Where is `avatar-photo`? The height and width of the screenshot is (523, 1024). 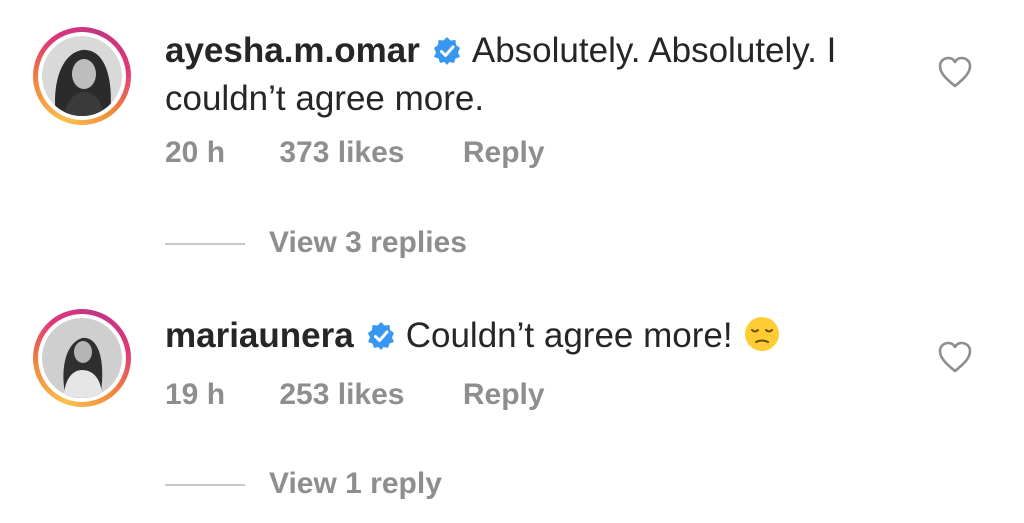 avatar-photo is located at coordinates (82, 358).